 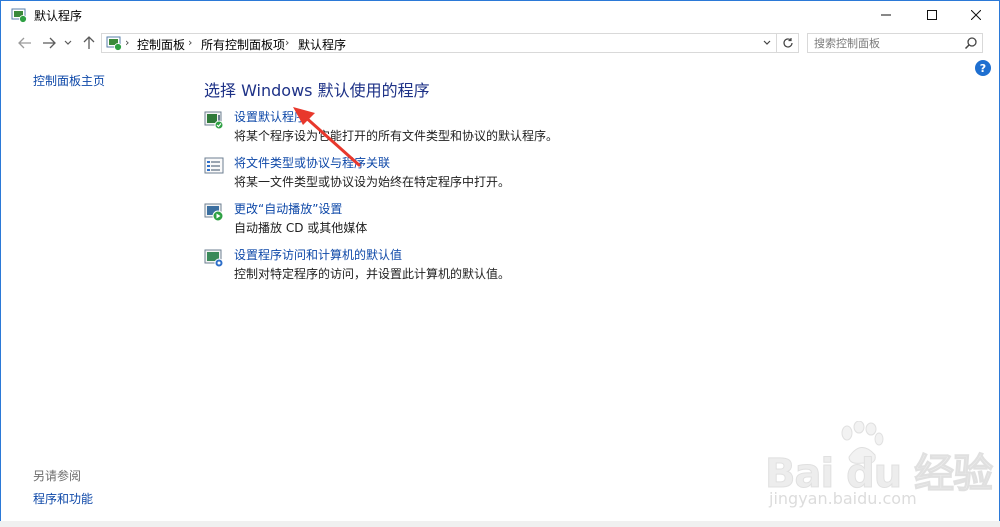 I want to click on baidu-jingyan-watermark: Bai du 经验 jingyan.baidu.com, so click(x=879, y=471).